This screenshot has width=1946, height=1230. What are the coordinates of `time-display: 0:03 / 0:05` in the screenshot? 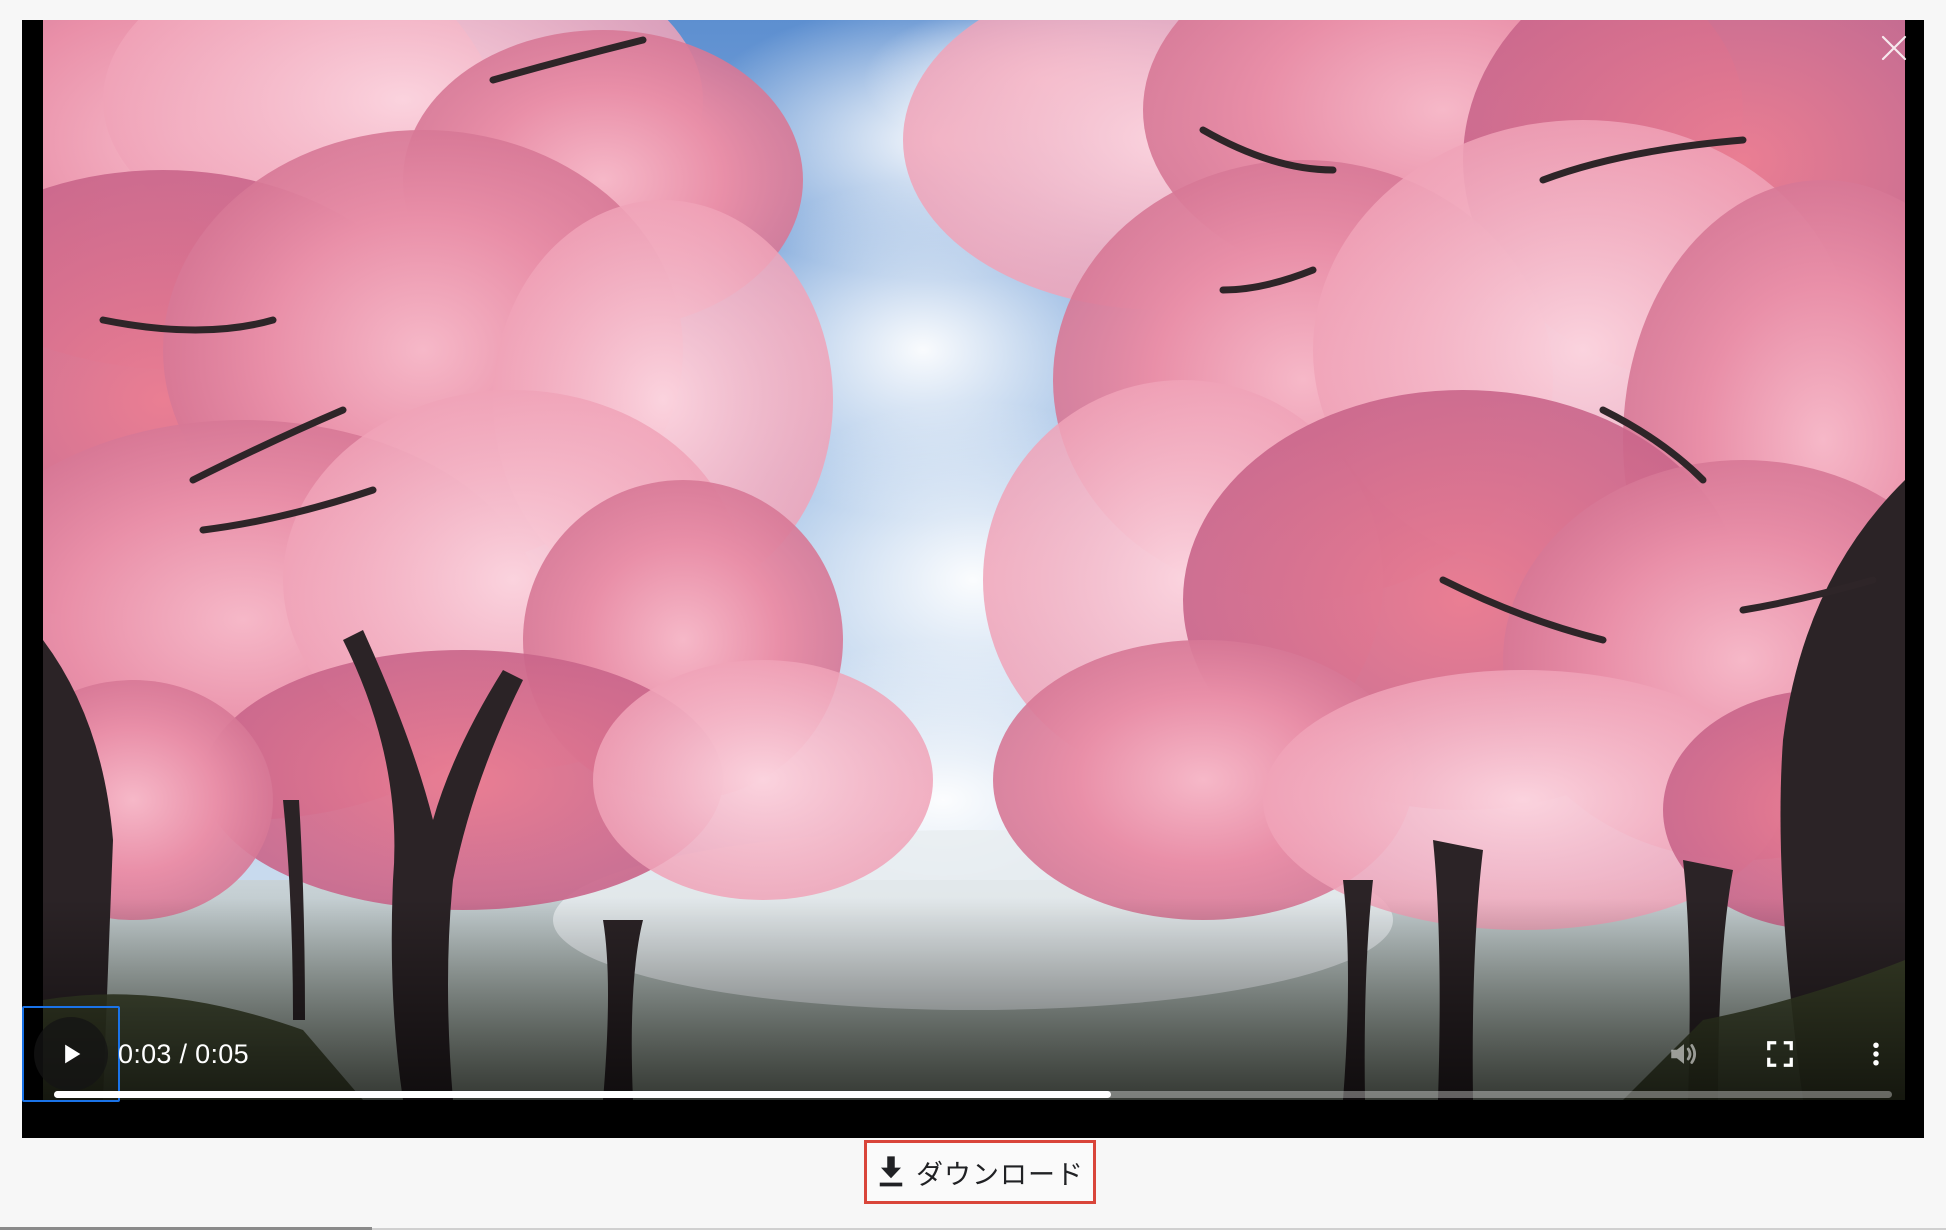 It's located at (183, 1054).